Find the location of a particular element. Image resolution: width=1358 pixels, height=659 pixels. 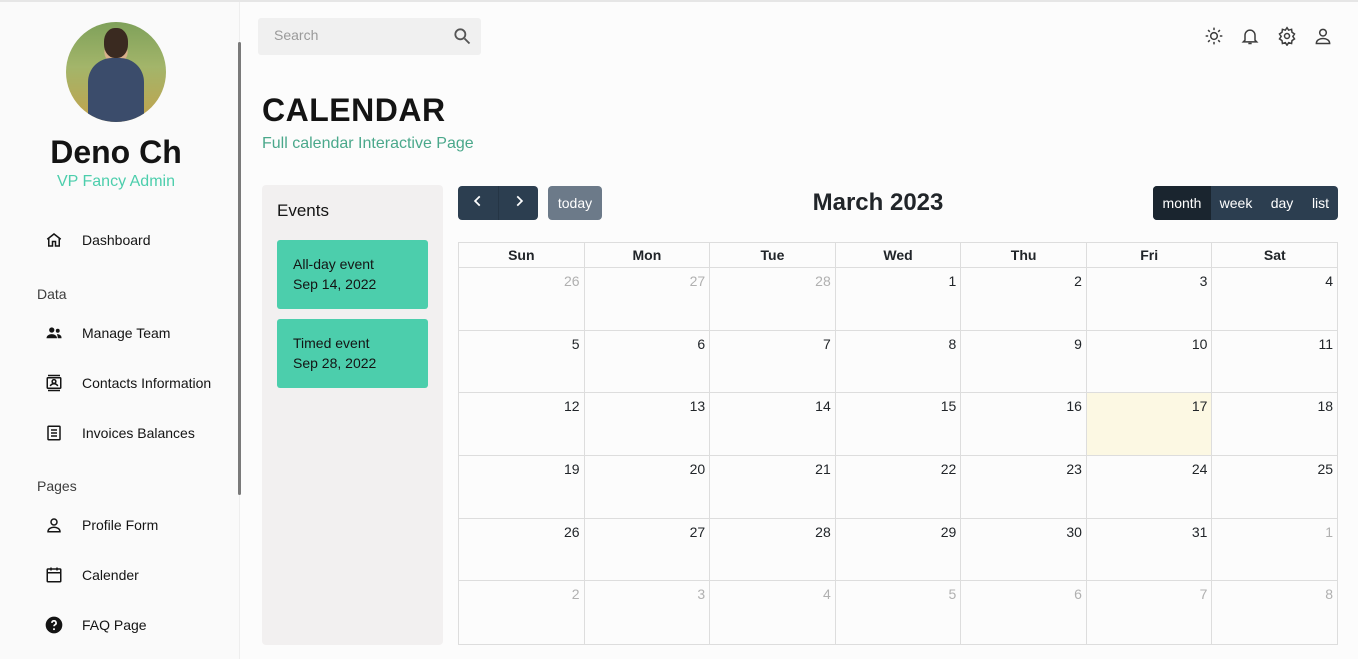

day-number: 9 is located at coordinates (1078, 343).